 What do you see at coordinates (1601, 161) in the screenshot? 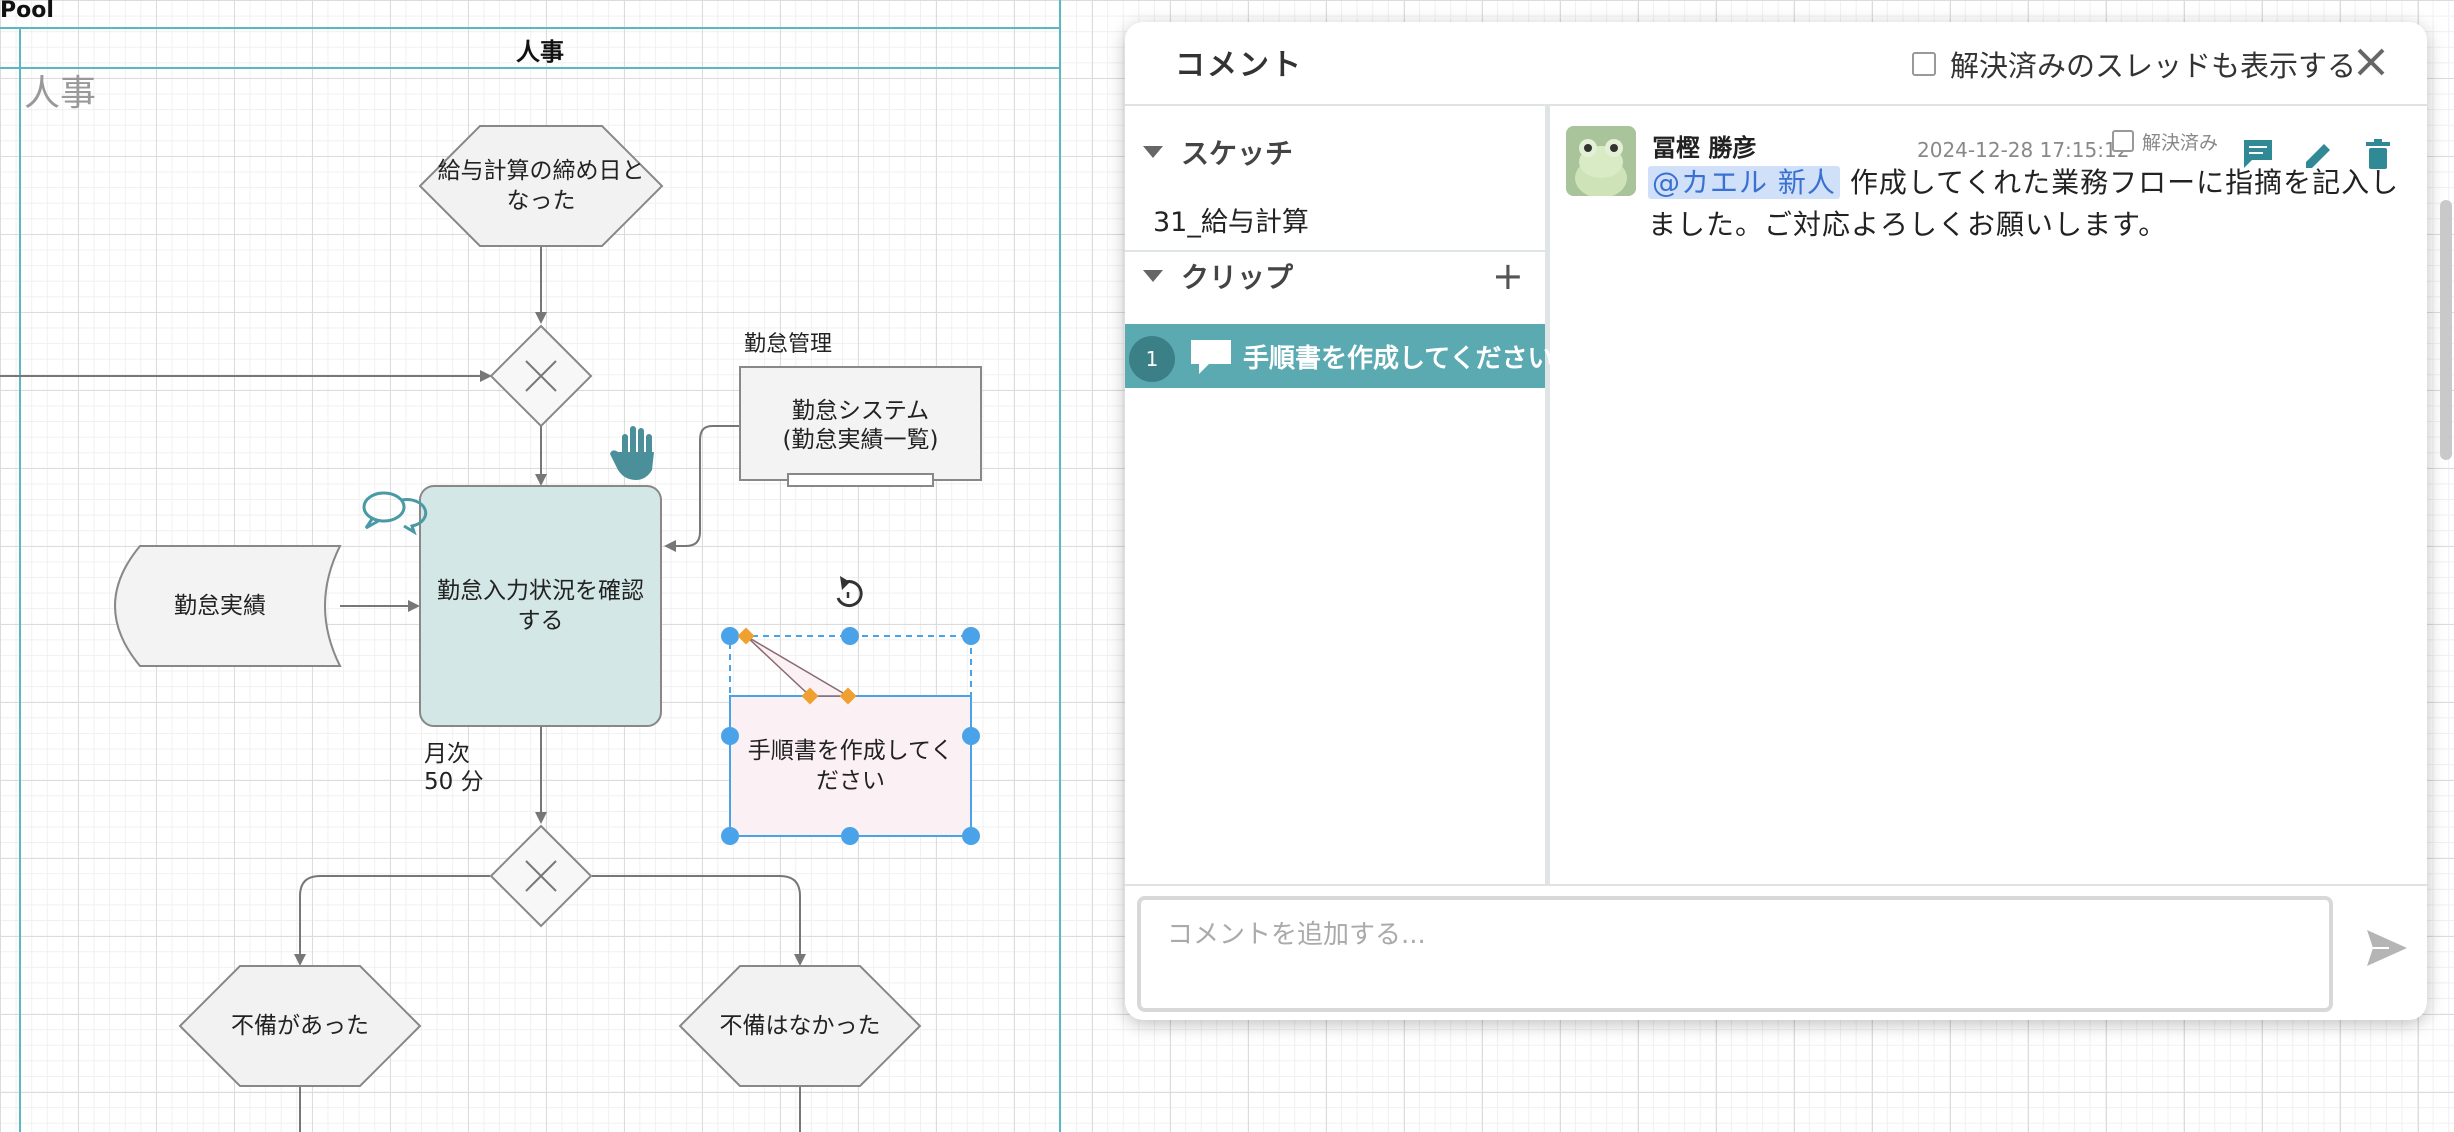
I see `avatar` at bounding box center [1601, 161].